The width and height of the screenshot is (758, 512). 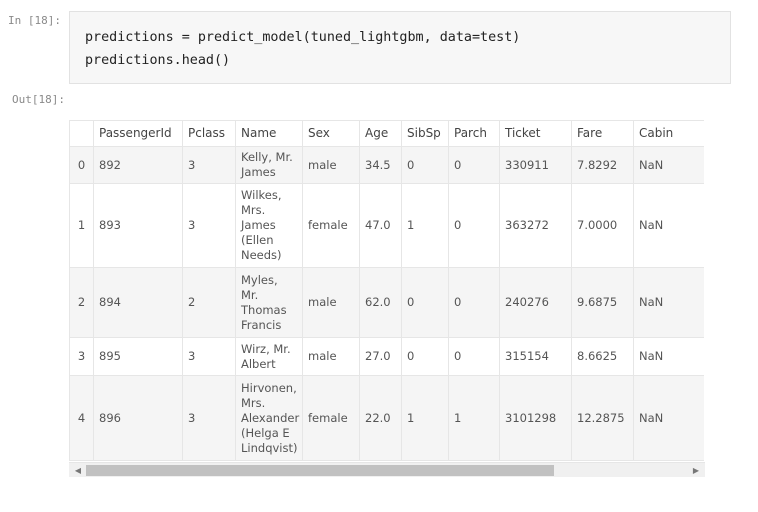 What do you see at coordinates (138, 225) in the screenshot?
I see `table-cell: 893` at bounding box center [138, 225].